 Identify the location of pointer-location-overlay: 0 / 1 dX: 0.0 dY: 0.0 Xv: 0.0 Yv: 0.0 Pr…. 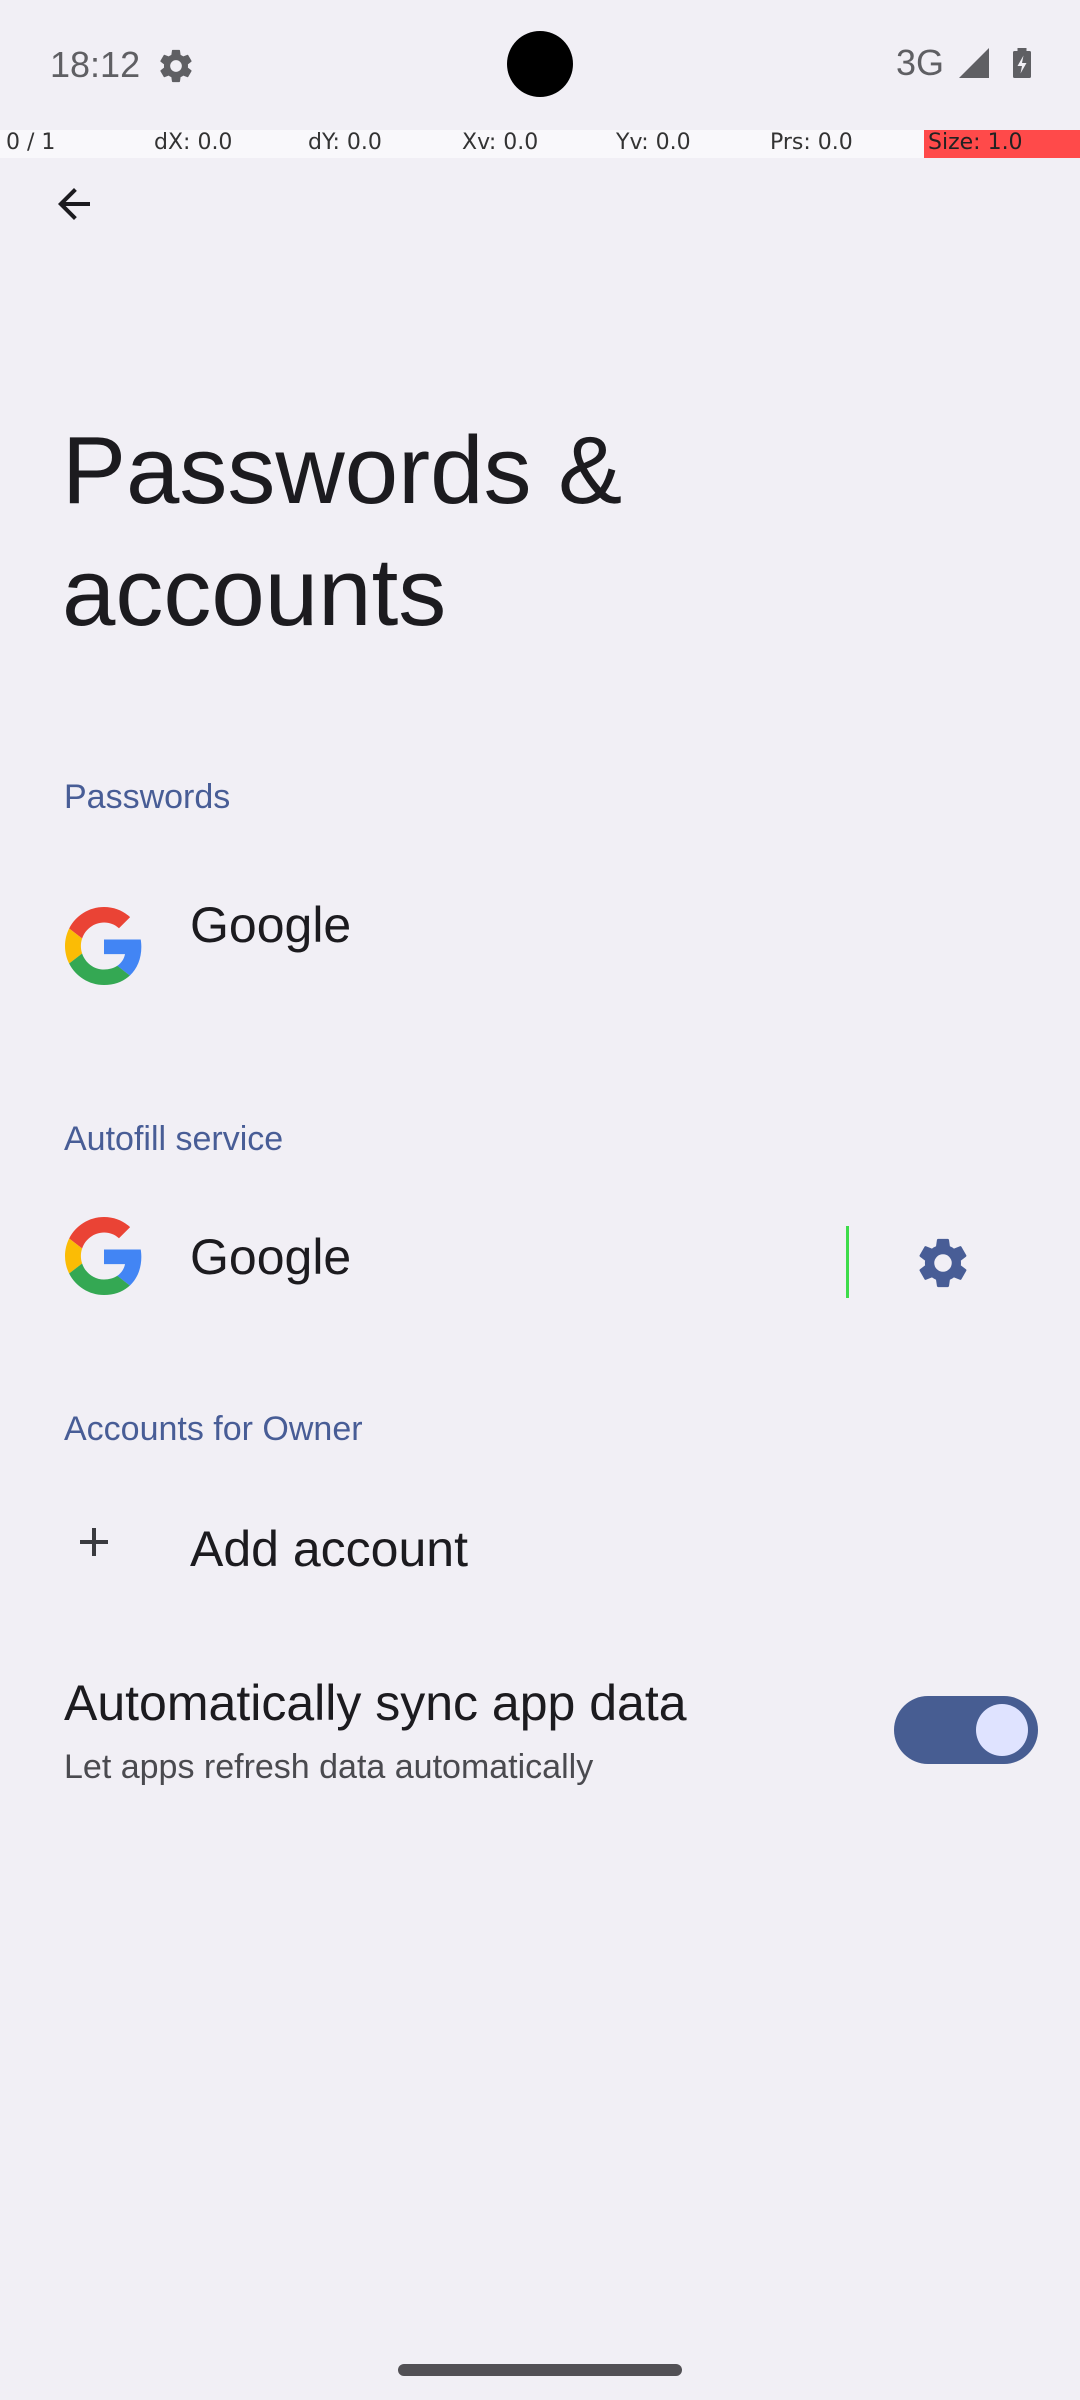
(540, 144).